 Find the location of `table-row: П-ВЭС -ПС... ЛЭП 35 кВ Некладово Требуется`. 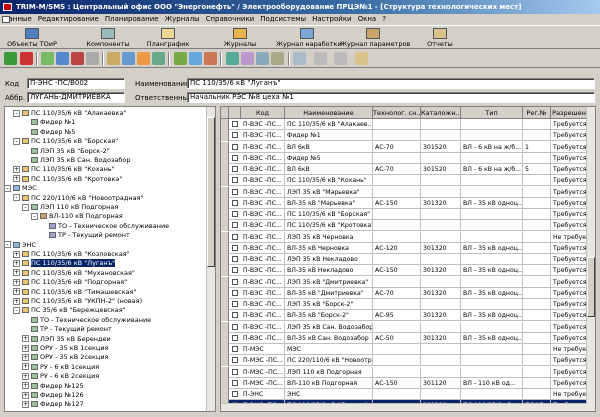

table-row: П-ВЭС -ПС... ЛЭП 35 кВ Некладово Требуется is located at coordinates (404, 259).